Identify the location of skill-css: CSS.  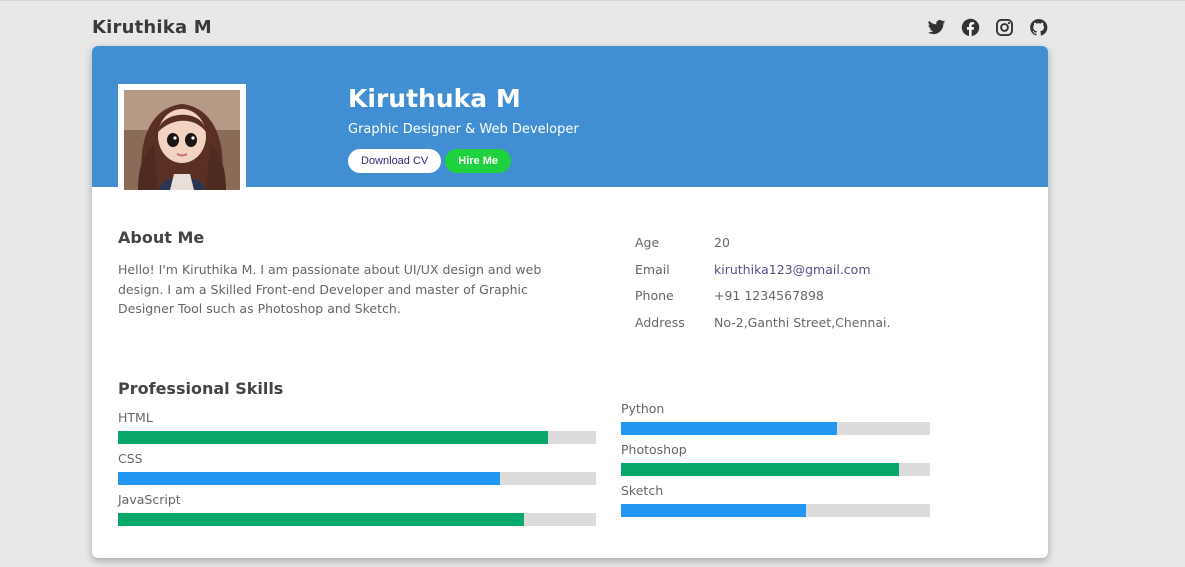
(357, 467).